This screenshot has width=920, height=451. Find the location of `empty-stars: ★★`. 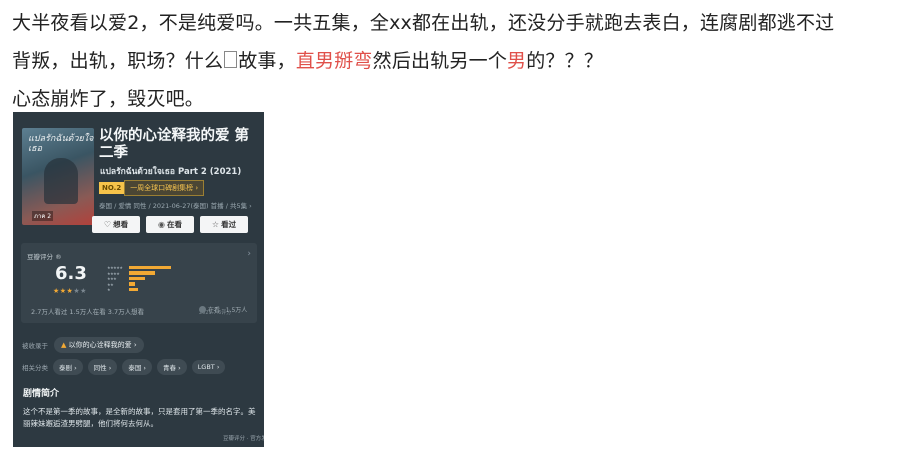

empty-stars: ★★ is located at coordinates (80, 291).